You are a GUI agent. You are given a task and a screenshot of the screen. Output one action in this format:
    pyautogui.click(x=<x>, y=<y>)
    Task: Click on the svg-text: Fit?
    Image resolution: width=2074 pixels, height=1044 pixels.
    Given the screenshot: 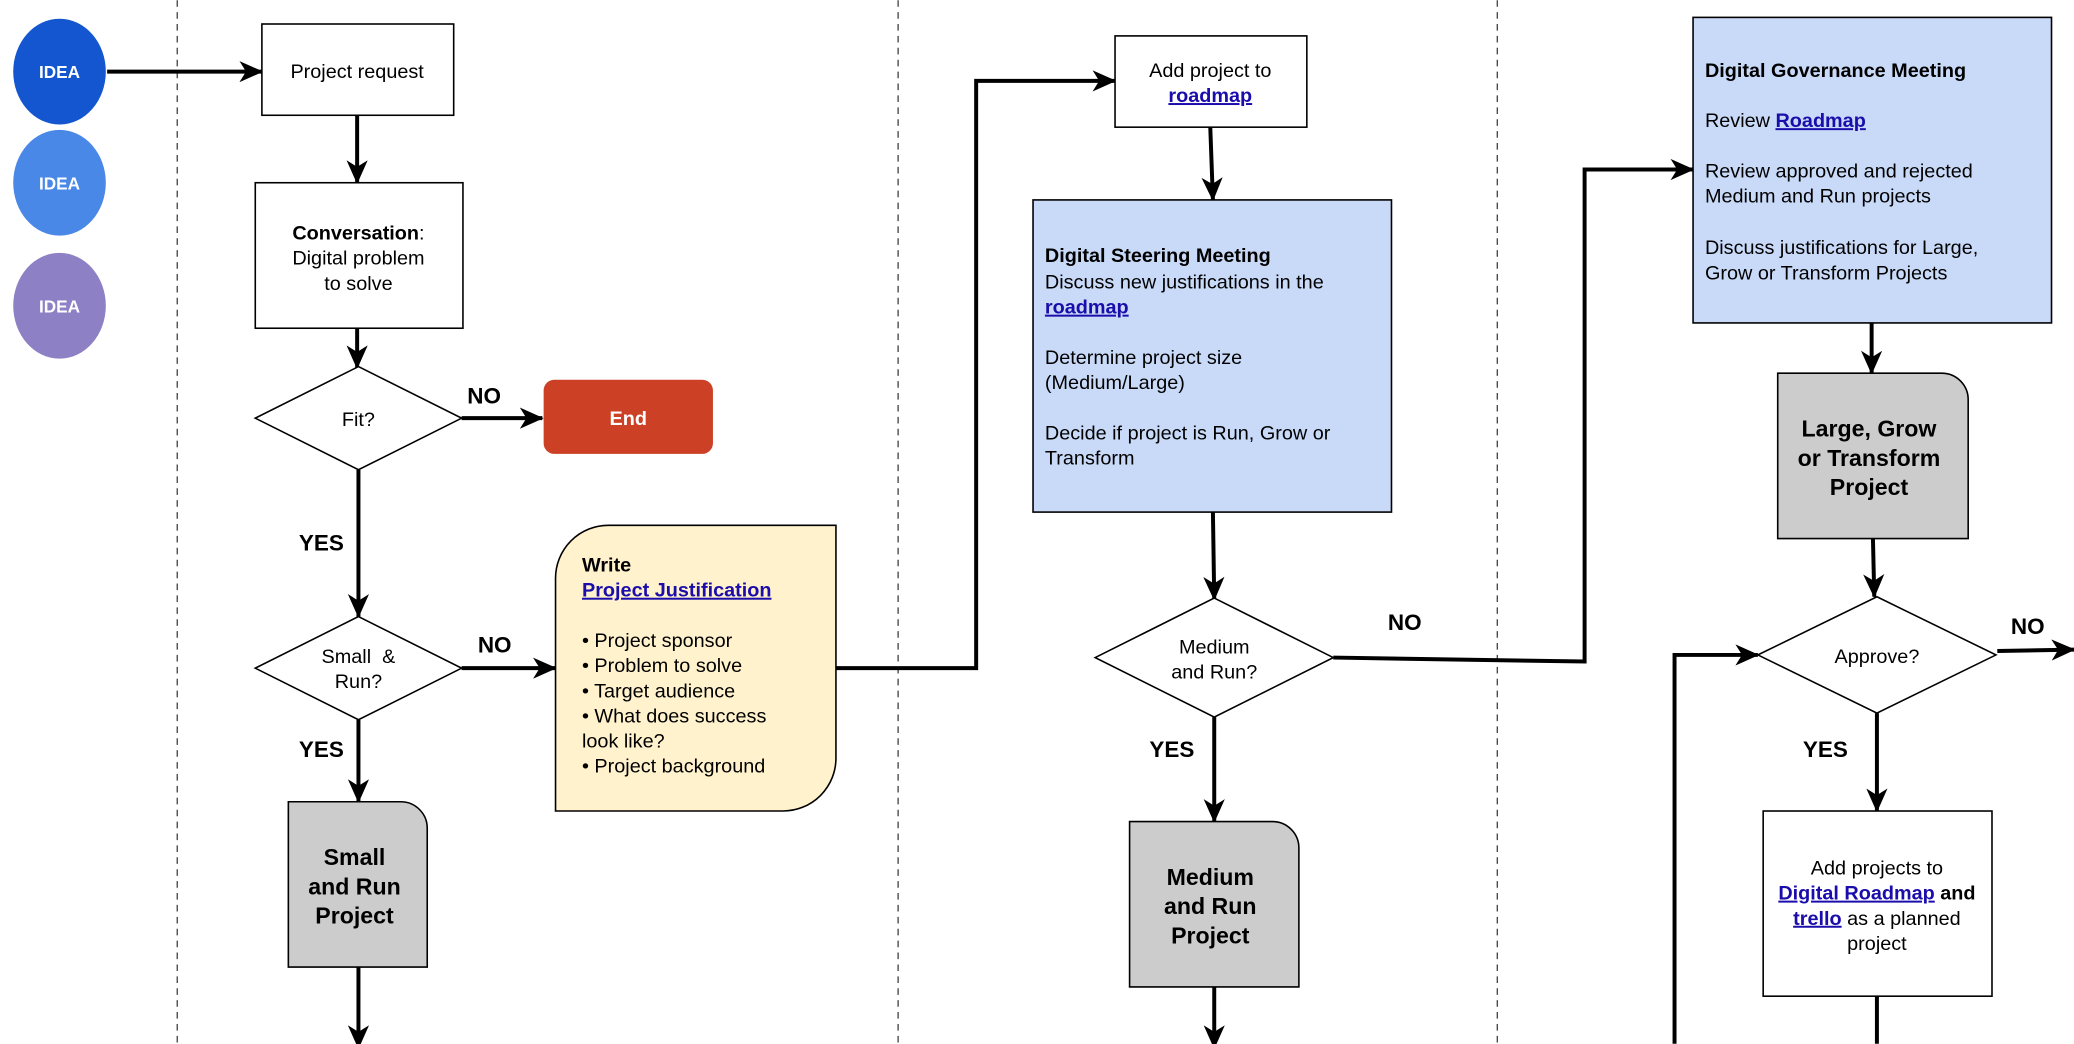 What is the action you would take?
    pyautogui.click(x=358, y=420)
    